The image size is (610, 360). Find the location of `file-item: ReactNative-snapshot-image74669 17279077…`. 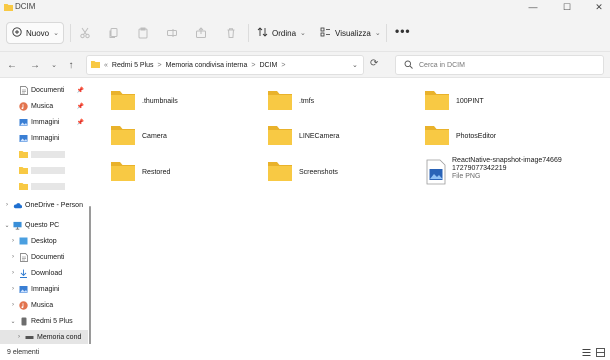

file-item: ReactNative-snapshot-image74669 17279077… is located at coordinates (494, 173).